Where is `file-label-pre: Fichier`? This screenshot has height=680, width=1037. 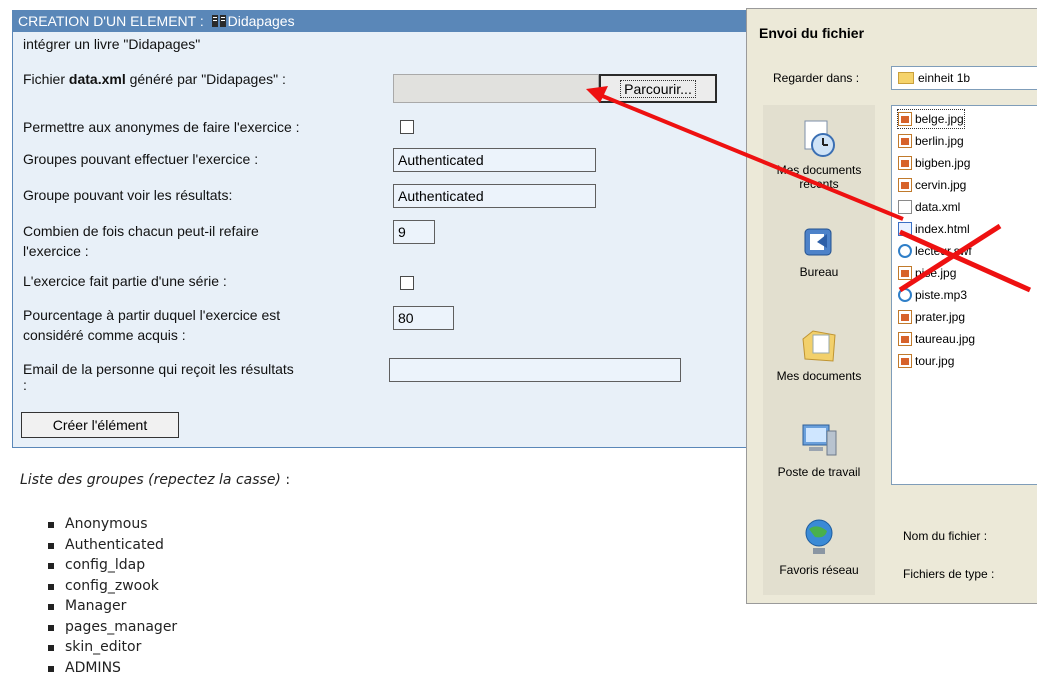 file-label-pre: Fichier is located at coordinates (46, 79).